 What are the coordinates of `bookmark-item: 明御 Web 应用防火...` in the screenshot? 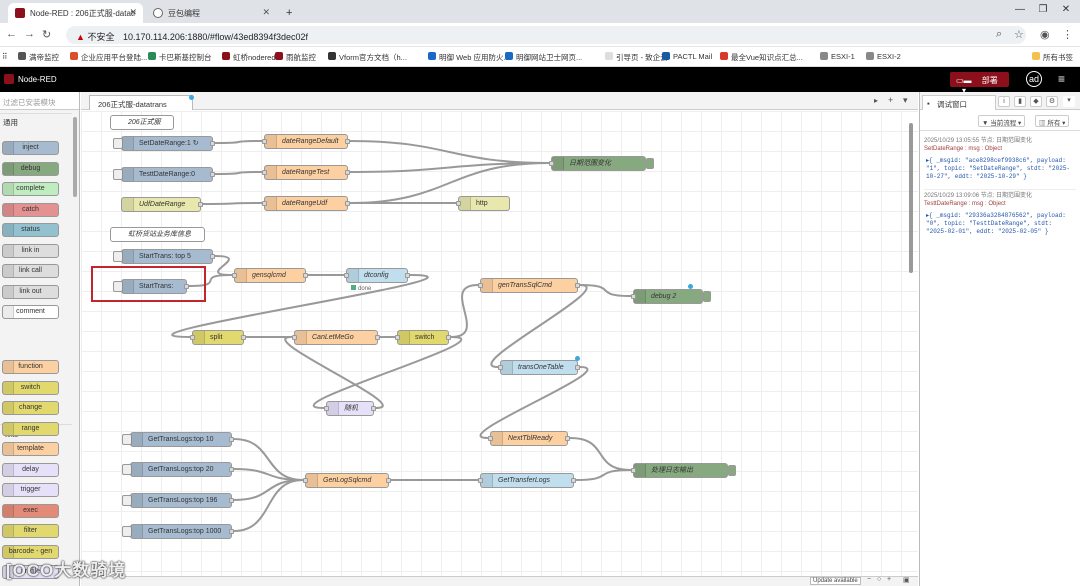 It's located at (469, 57).